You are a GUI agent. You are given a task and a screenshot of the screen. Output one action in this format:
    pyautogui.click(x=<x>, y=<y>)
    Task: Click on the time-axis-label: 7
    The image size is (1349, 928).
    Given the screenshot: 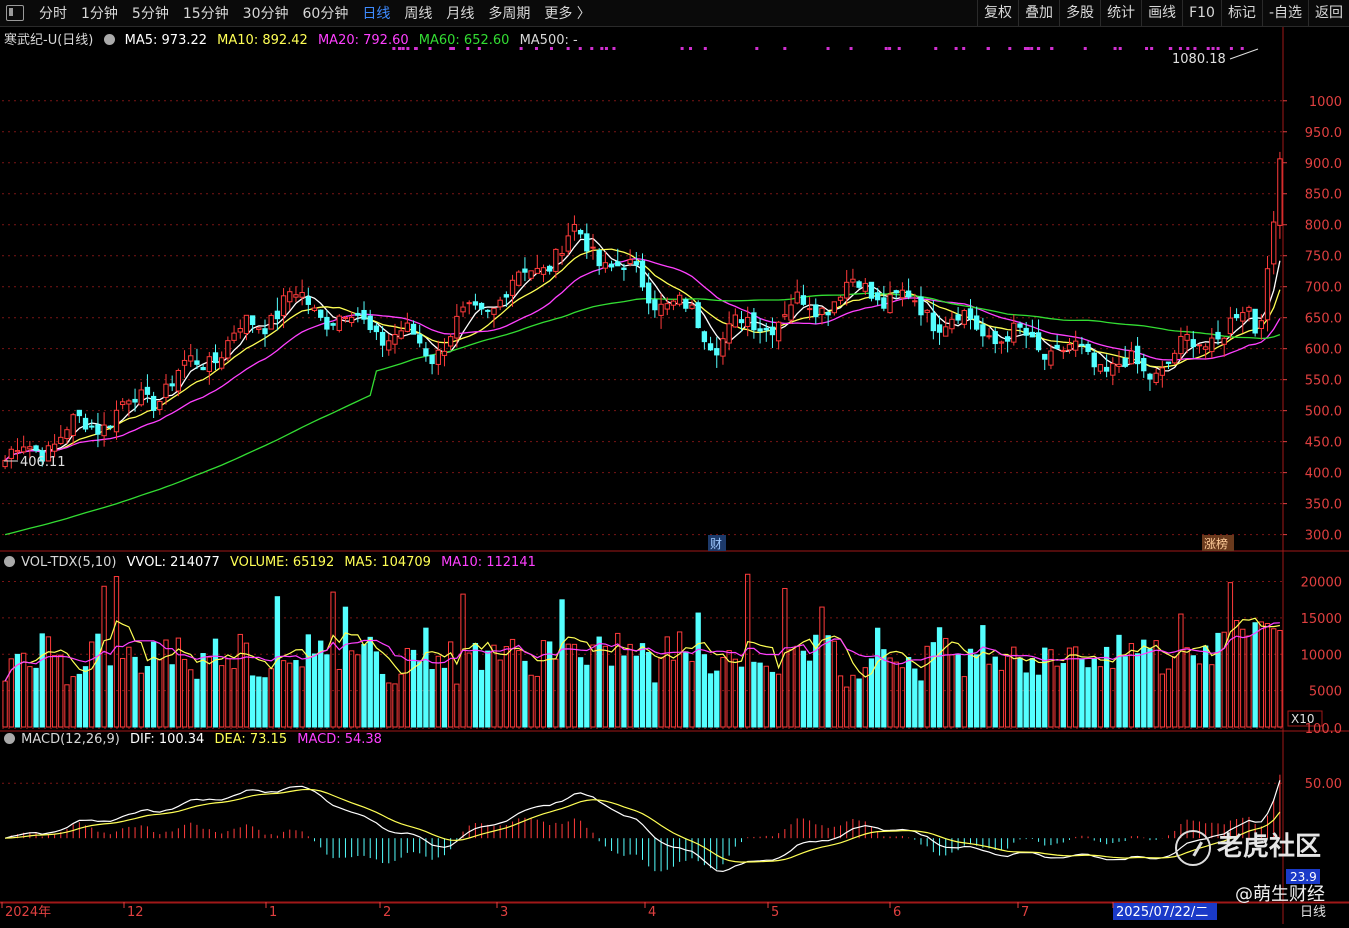 What is the action you would take?
    pyautogui.click(x=1025, y=912)
    